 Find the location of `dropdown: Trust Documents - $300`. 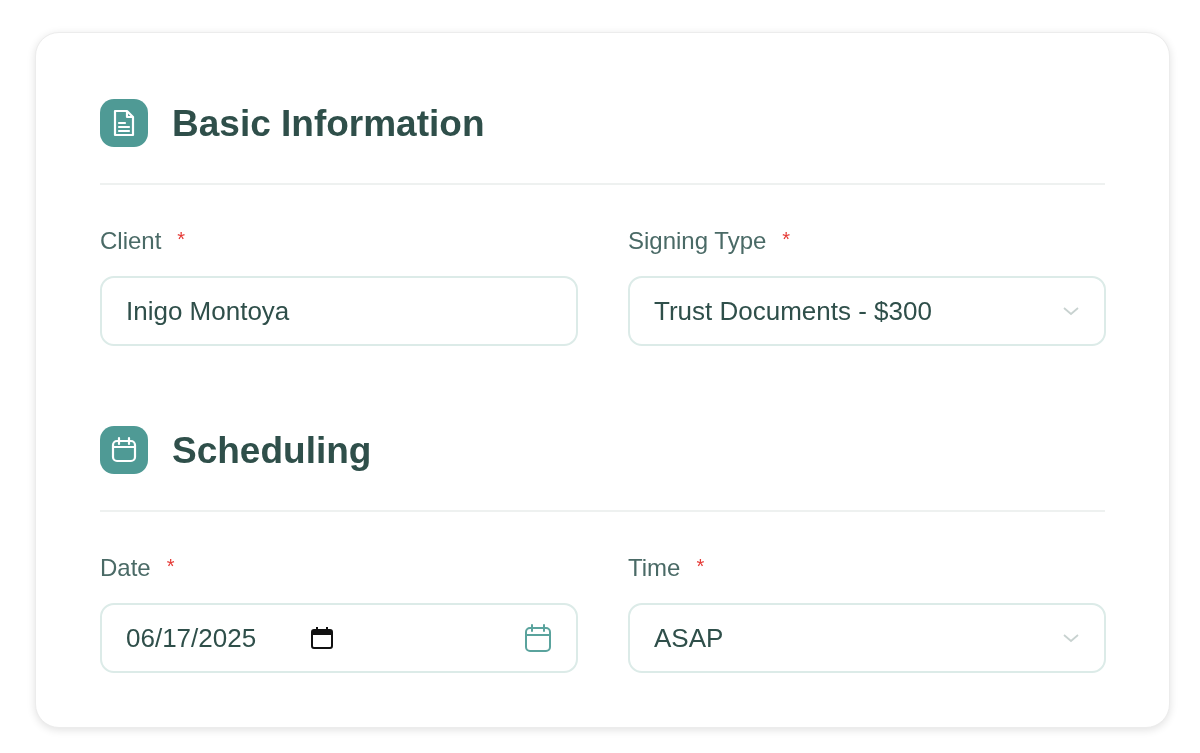

dropdown: Trust Documents - $300 is located at coordinates (867, 311).